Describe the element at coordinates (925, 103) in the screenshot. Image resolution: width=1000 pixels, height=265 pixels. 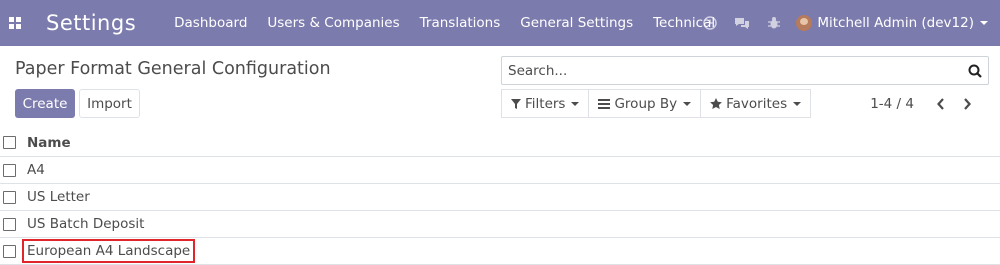
I see `pager: 1-4 / 4` at that location.